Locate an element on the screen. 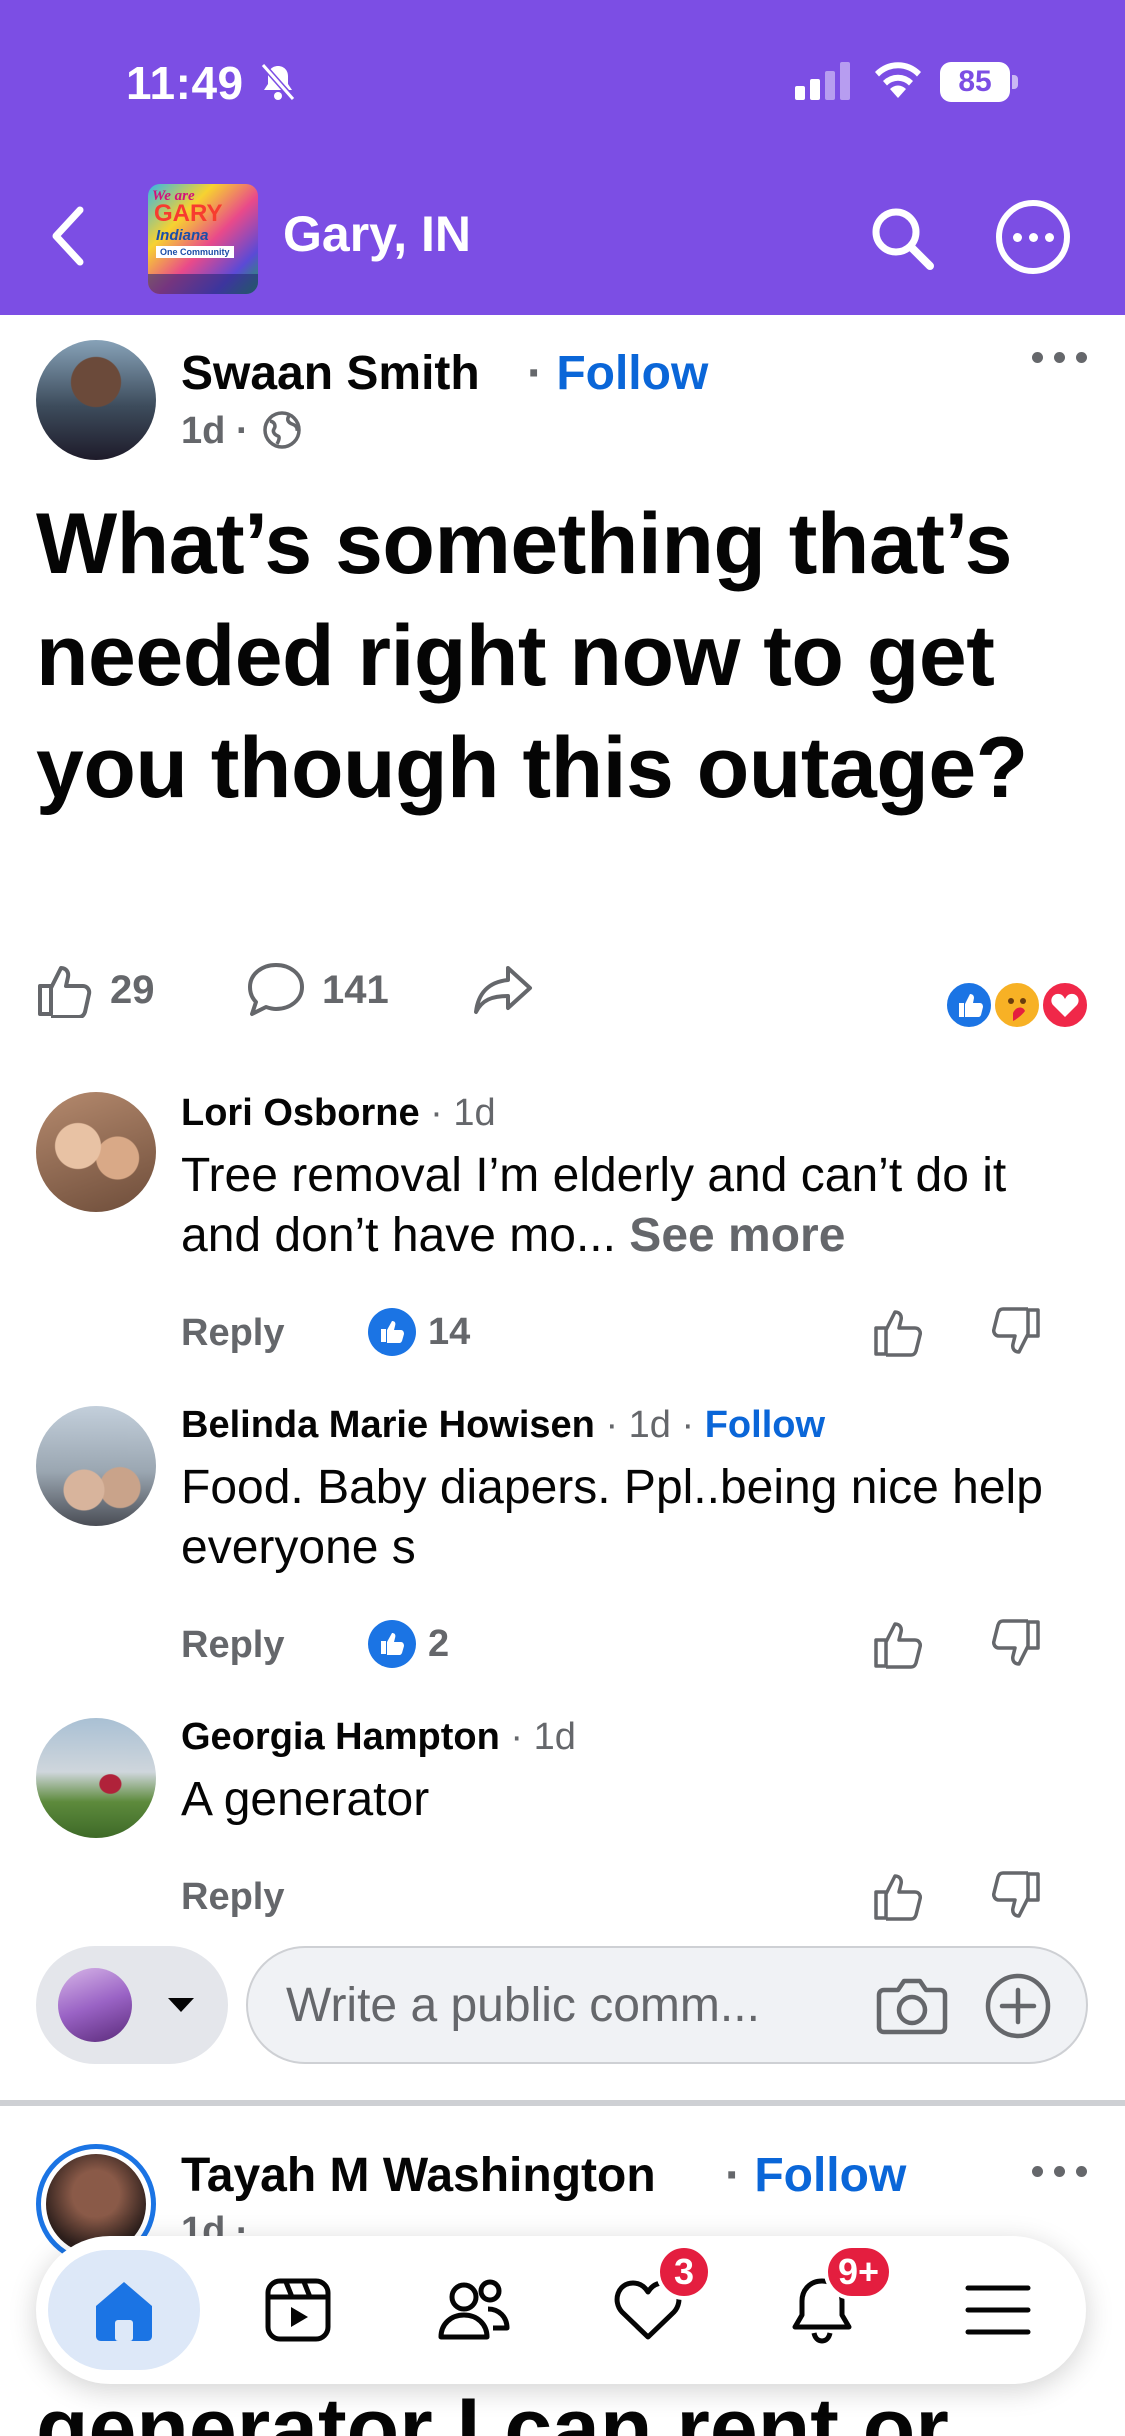  tab-home is located at coordinates (124, 2310).